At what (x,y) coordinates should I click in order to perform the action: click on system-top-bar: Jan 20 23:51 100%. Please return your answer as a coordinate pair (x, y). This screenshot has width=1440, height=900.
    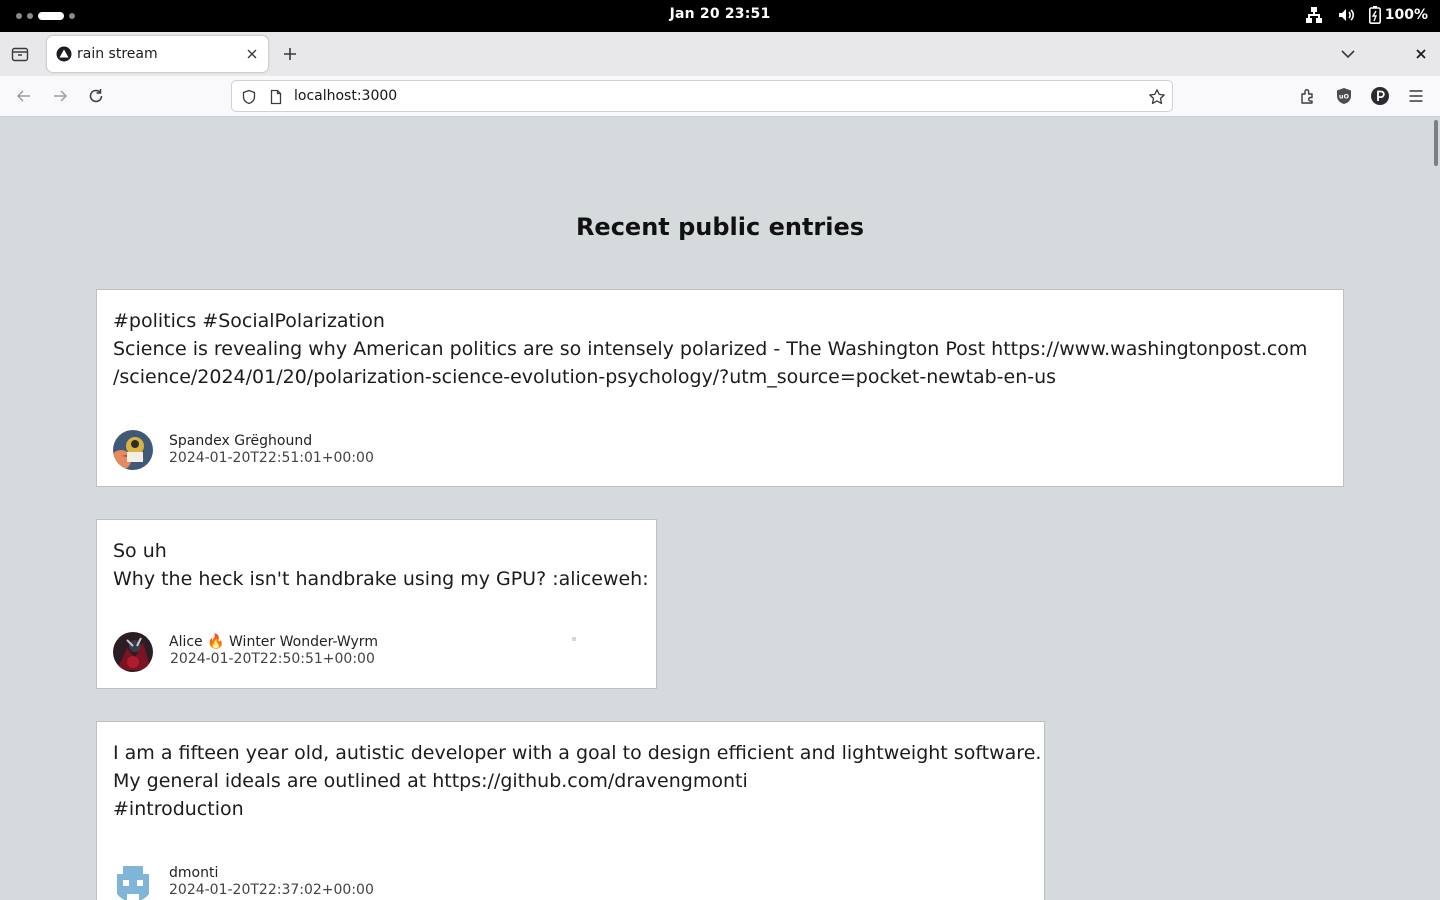
    Looking at the image, I should click on (720, 16).